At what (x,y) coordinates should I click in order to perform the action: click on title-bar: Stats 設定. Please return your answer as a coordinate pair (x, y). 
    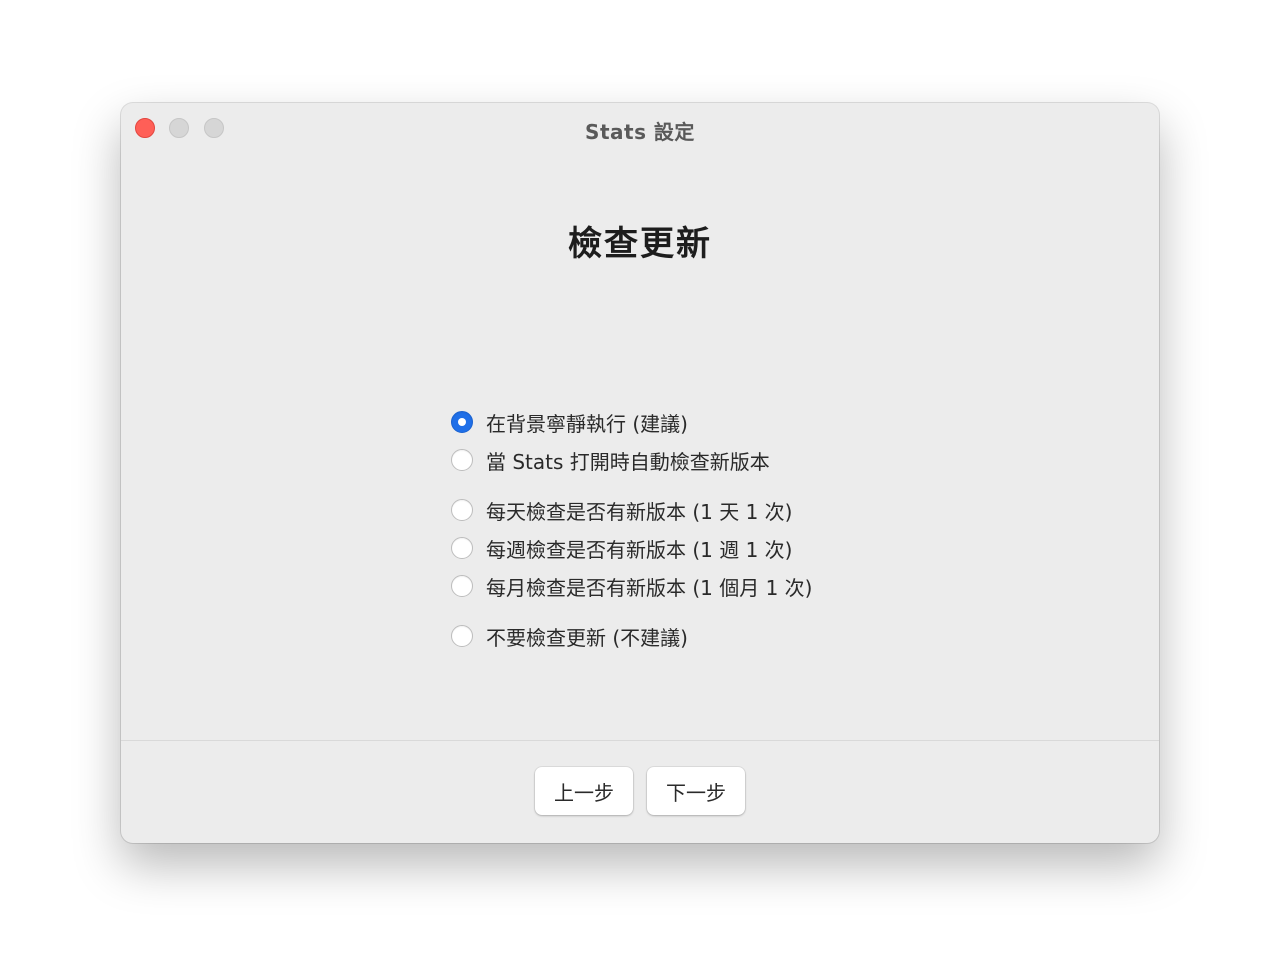
    Looking at the image, I should click on (640, 128).